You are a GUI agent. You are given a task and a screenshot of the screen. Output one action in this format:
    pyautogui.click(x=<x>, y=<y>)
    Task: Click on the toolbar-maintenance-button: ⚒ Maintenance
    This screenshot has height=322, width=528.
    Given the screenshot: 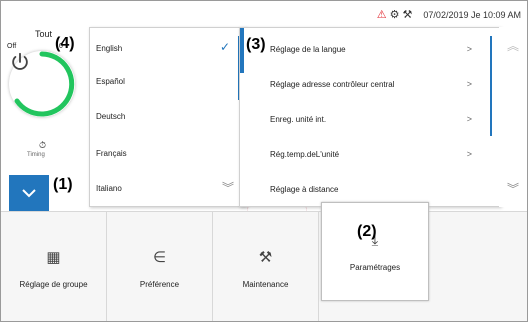 What is the action you would take?
    pyautogui.click(x=266, y=266)
    